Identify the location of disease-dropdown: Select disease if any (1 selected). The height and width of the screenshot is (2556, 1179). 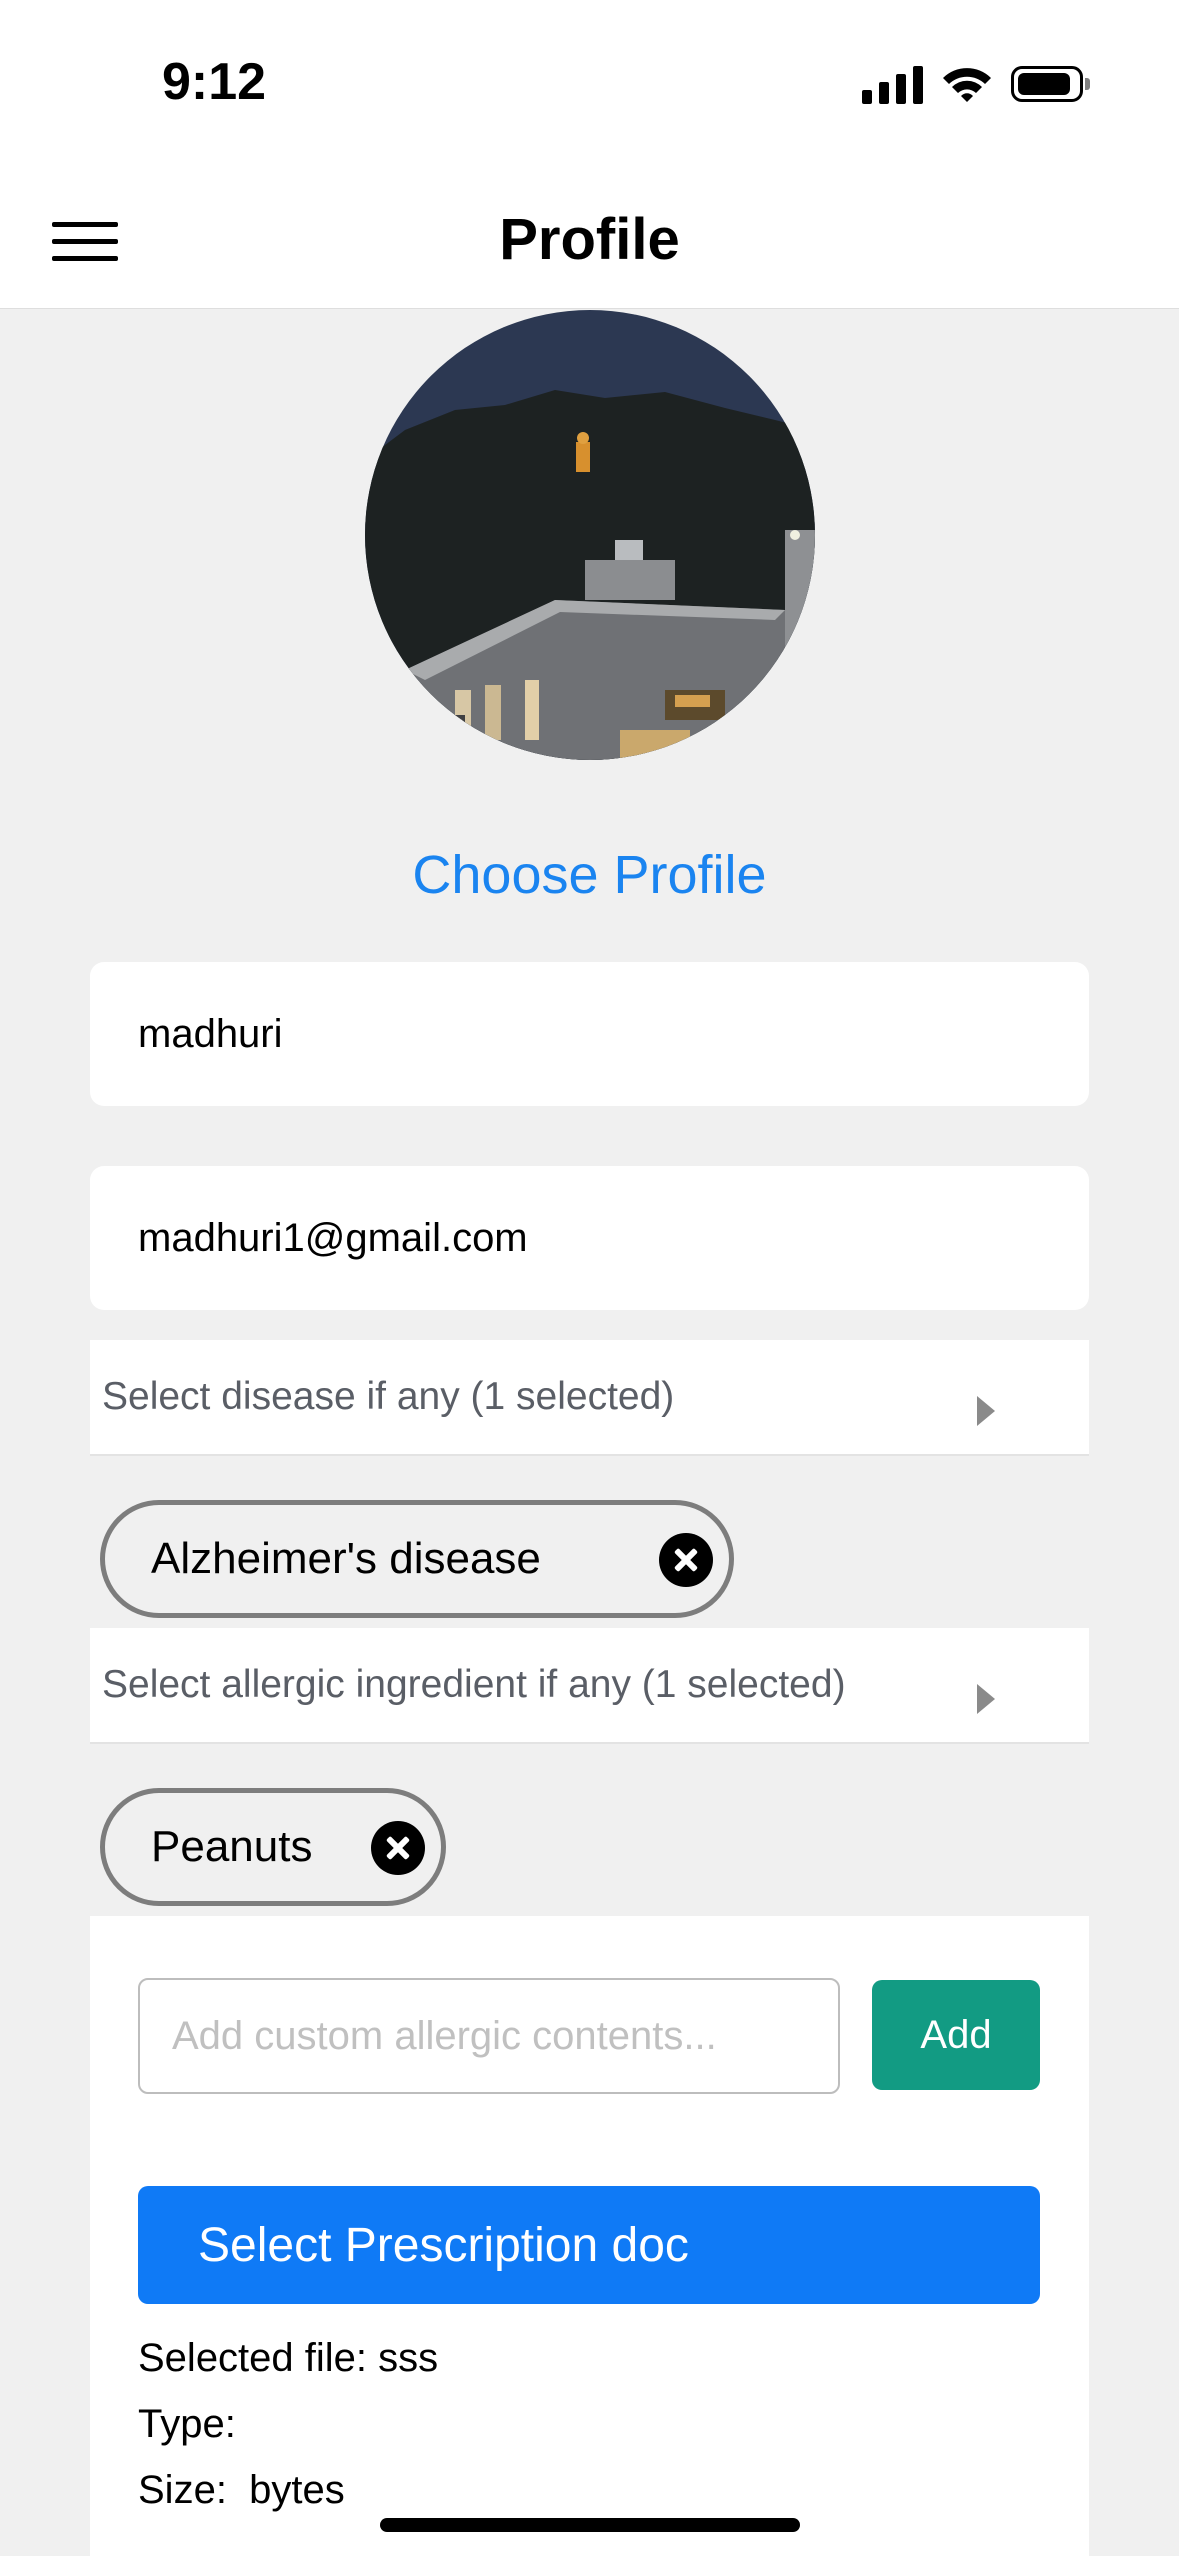
(589, 1398).